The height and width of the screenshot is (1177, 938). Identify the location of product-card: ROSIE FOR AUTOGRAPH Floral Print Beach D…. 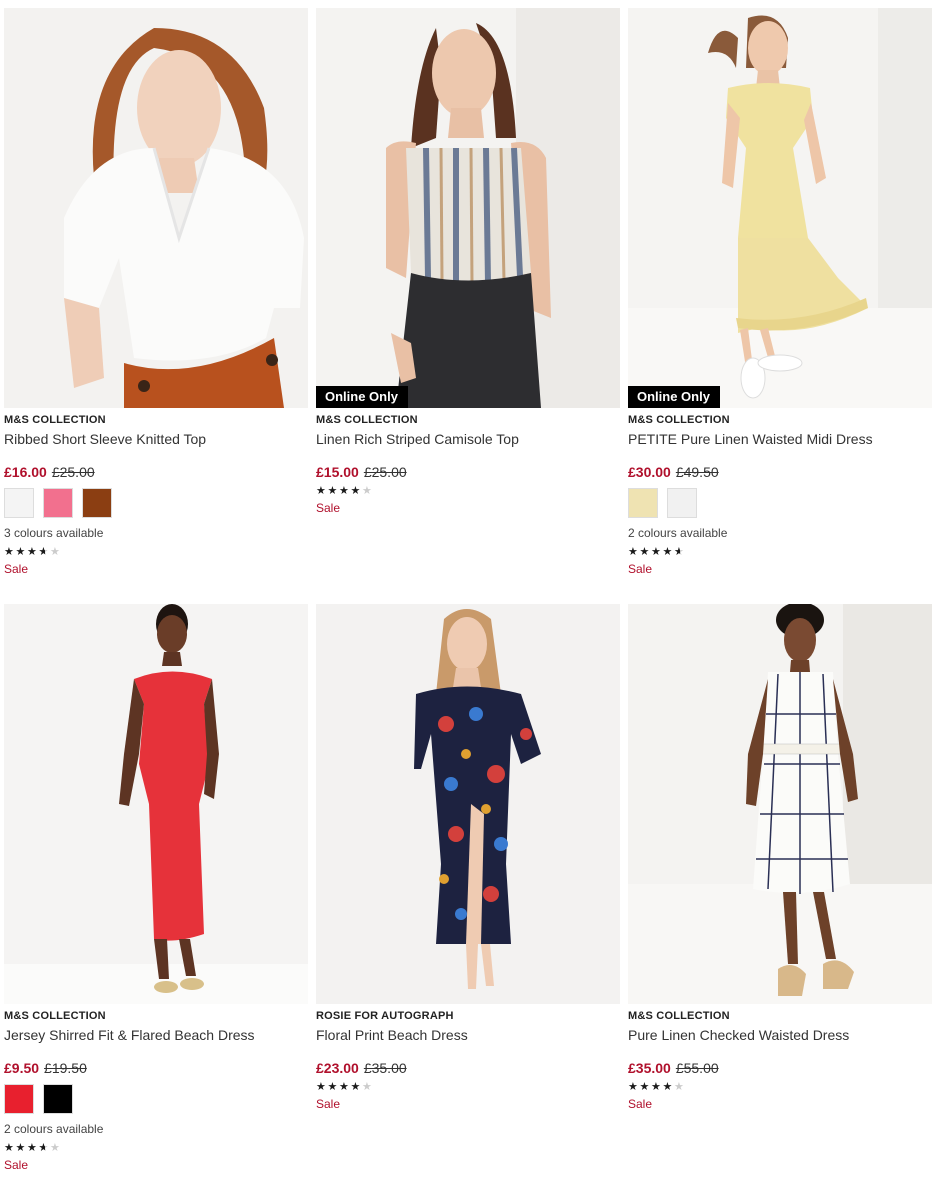
(468, 858).